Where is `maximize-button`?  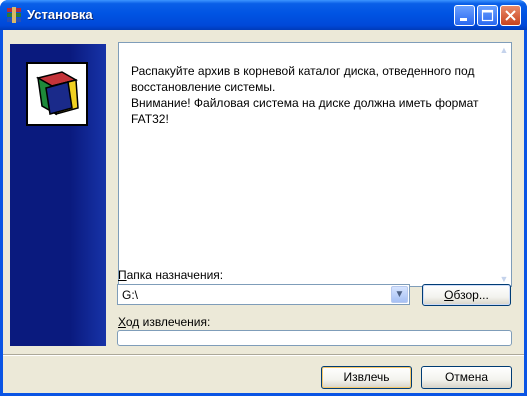 maximize-button is located at coordinates (487, 15).